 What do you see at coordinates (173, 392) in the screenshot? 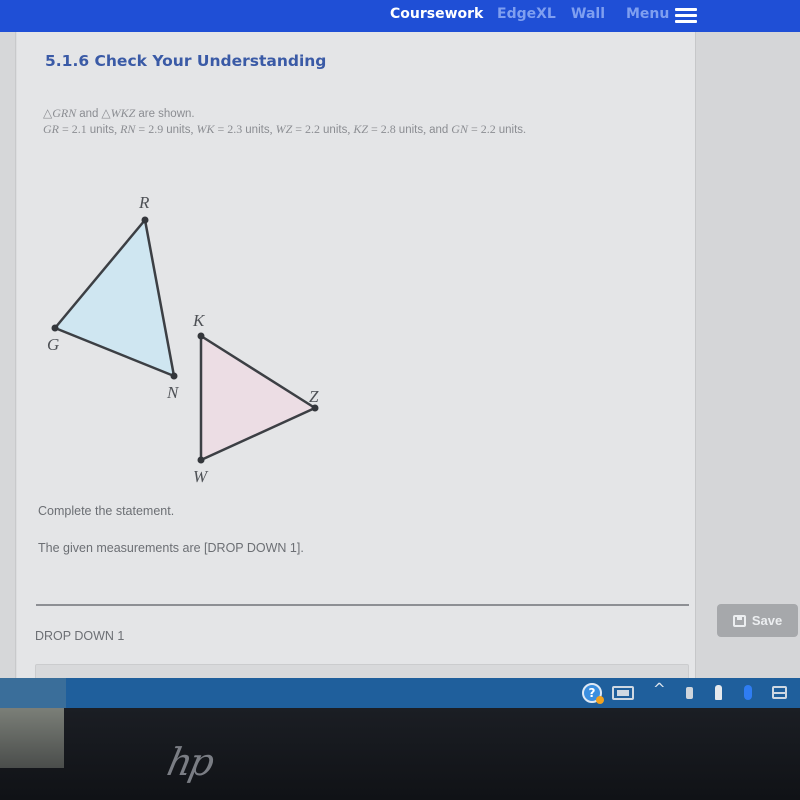
I see `label-n: N` at bounding box center [173, 392].